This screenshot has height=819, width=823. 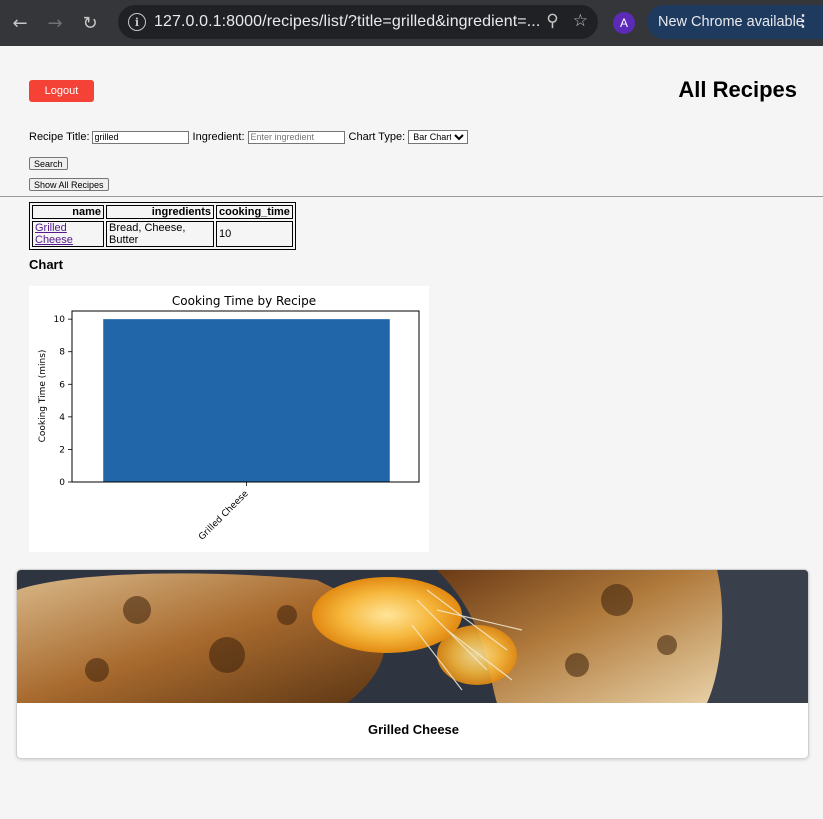 I want to click on bar, so click(x=246, y=400).